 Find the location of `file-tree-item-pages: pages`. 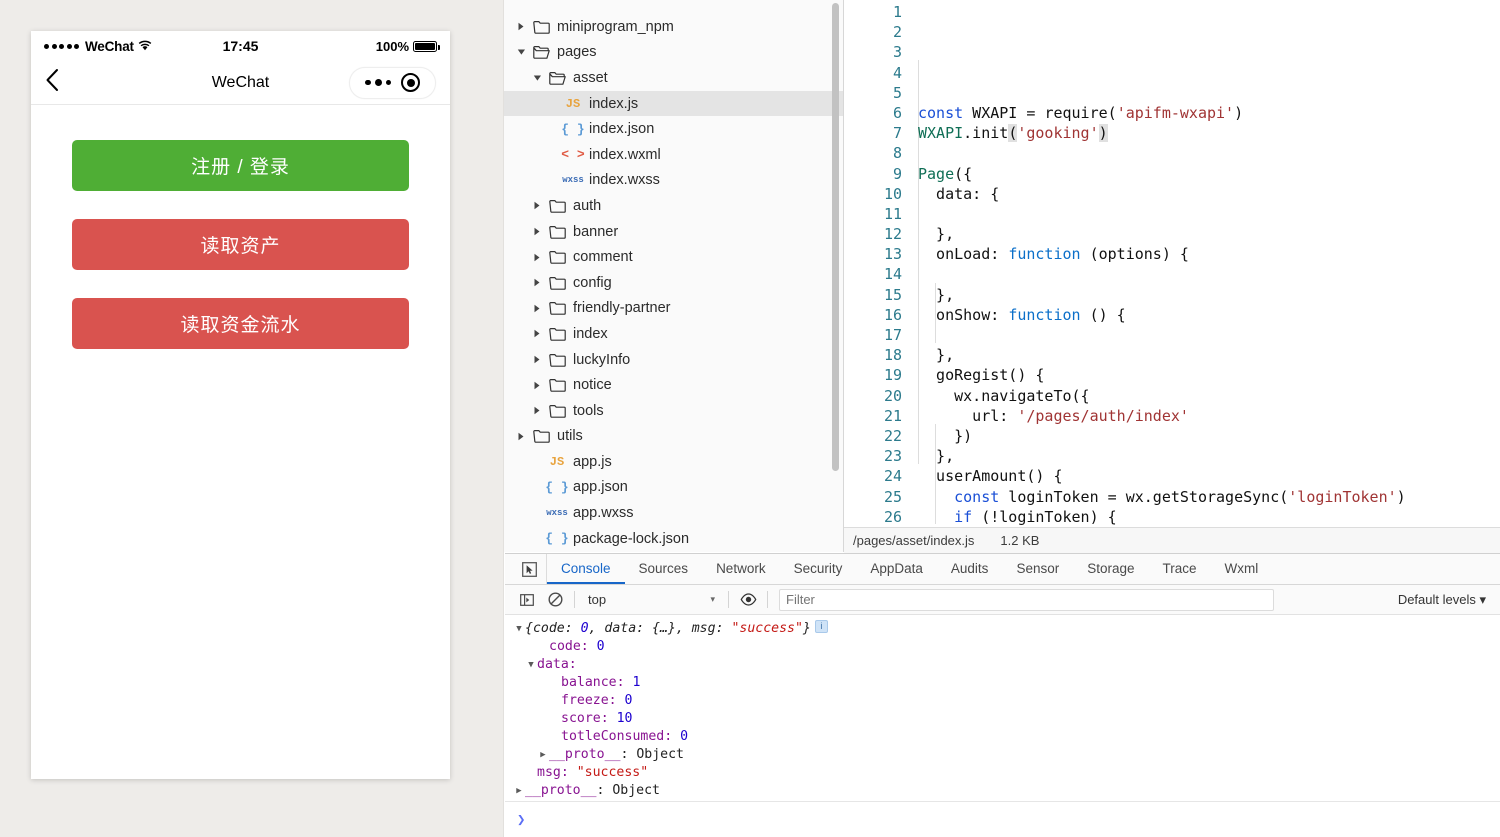

file-tree-item-pages: pages is located at coordinates (673, 53).